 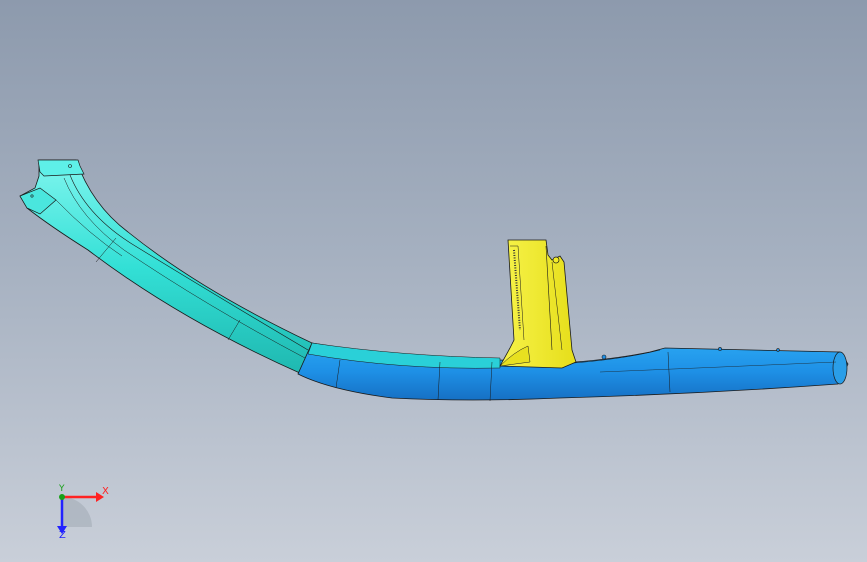 I want to click on y-axis-marker, so click(x=62, y=497).